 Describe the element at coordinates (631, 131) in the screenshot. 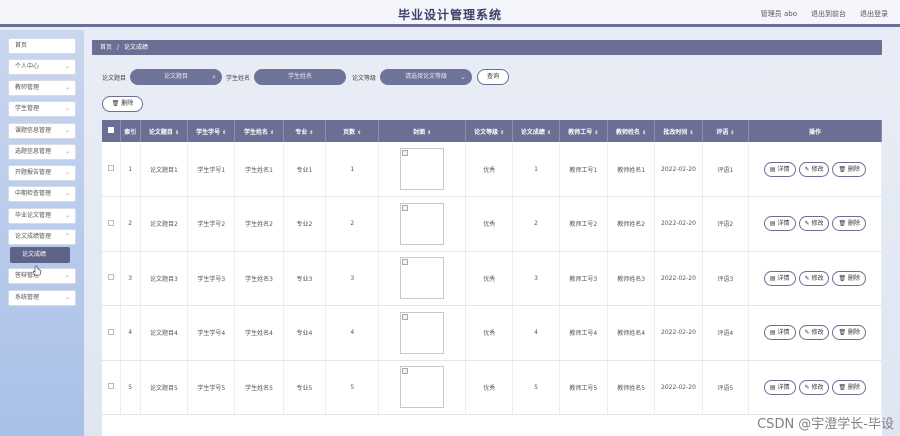

I see `col-teacher-name: 教师姓名 ⇕` at that location.